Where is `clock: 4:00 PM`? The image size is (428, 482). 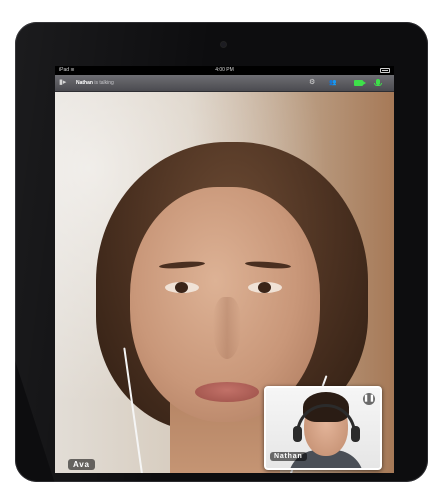
clock: 4:00 PM is located at coordinates (224, 70).